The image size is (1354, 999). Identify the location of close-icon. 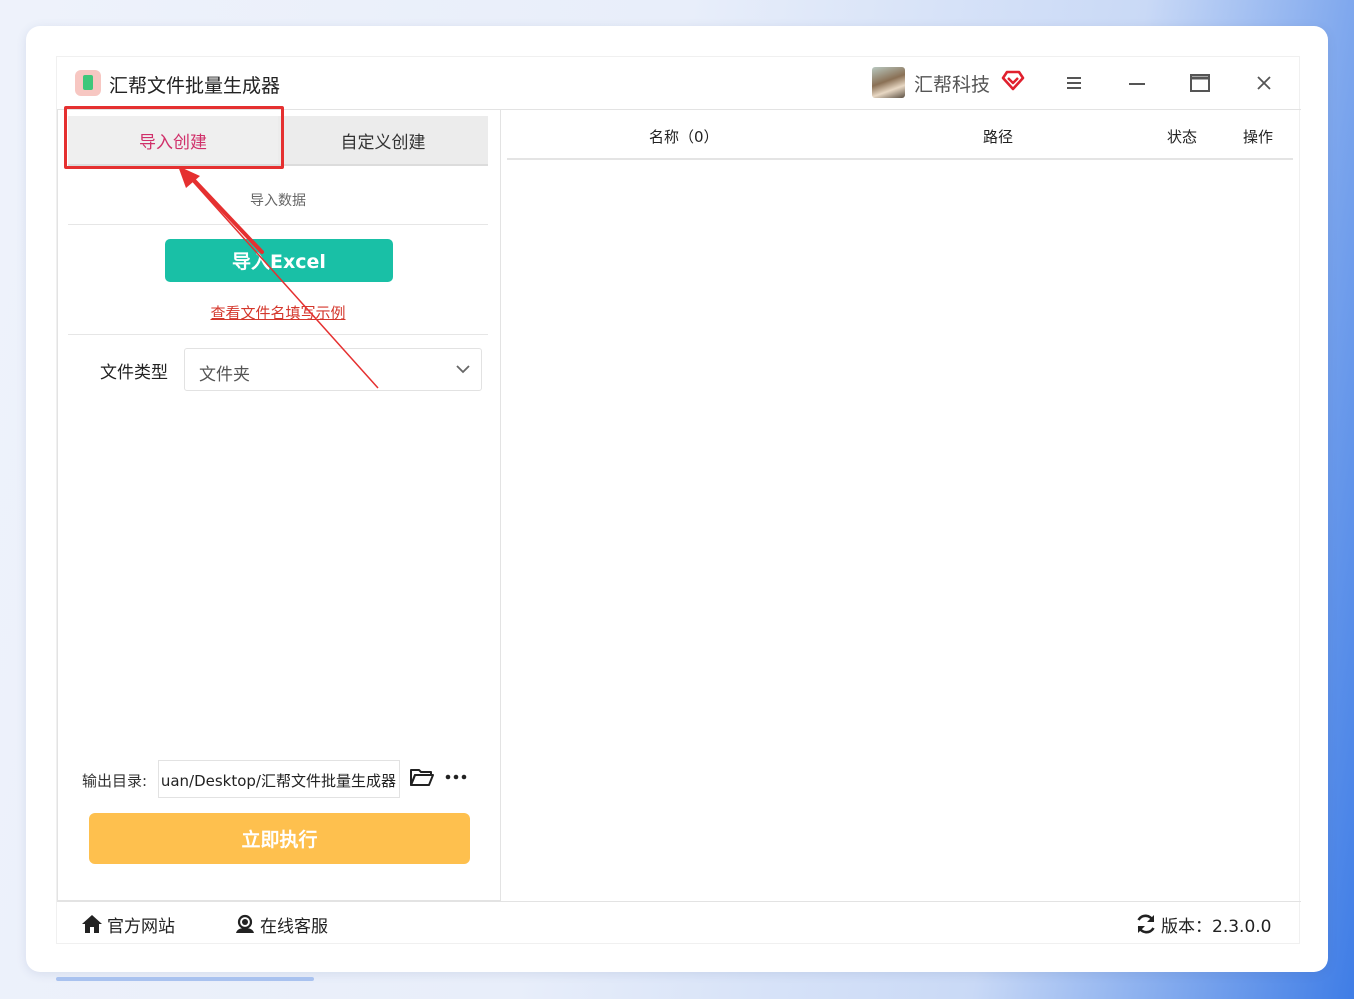
(1264, 83).